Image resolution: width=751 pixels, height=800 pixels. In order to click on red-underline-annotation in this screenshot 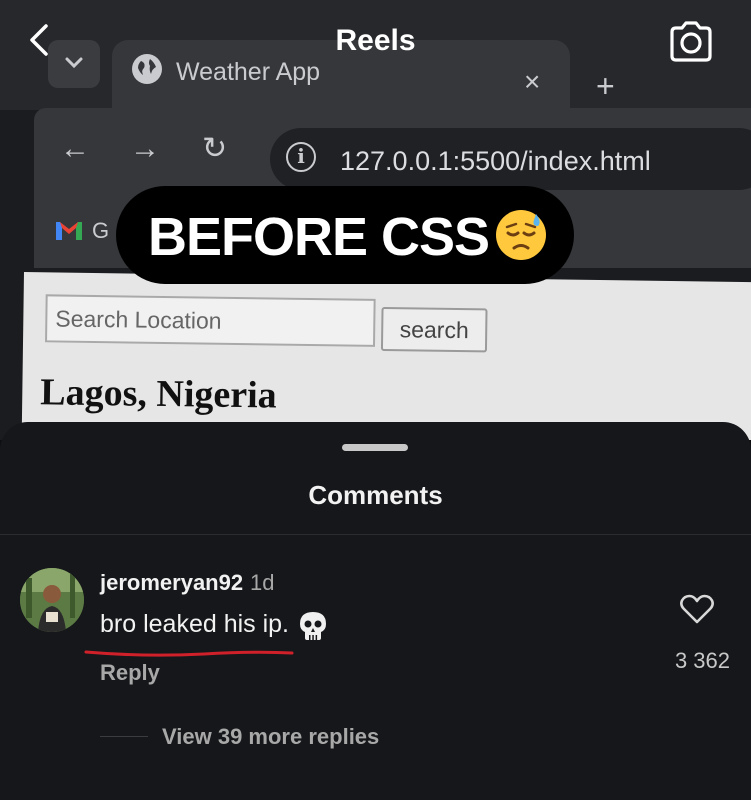, I will do `click(189, 653)`.